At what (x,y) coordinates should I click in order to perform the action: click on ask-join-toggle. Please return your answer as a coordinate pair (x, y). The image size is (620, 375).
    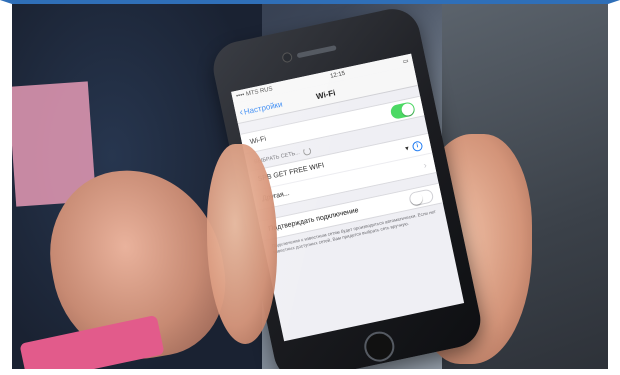
    Looking at the image, I should click on (421, 197).